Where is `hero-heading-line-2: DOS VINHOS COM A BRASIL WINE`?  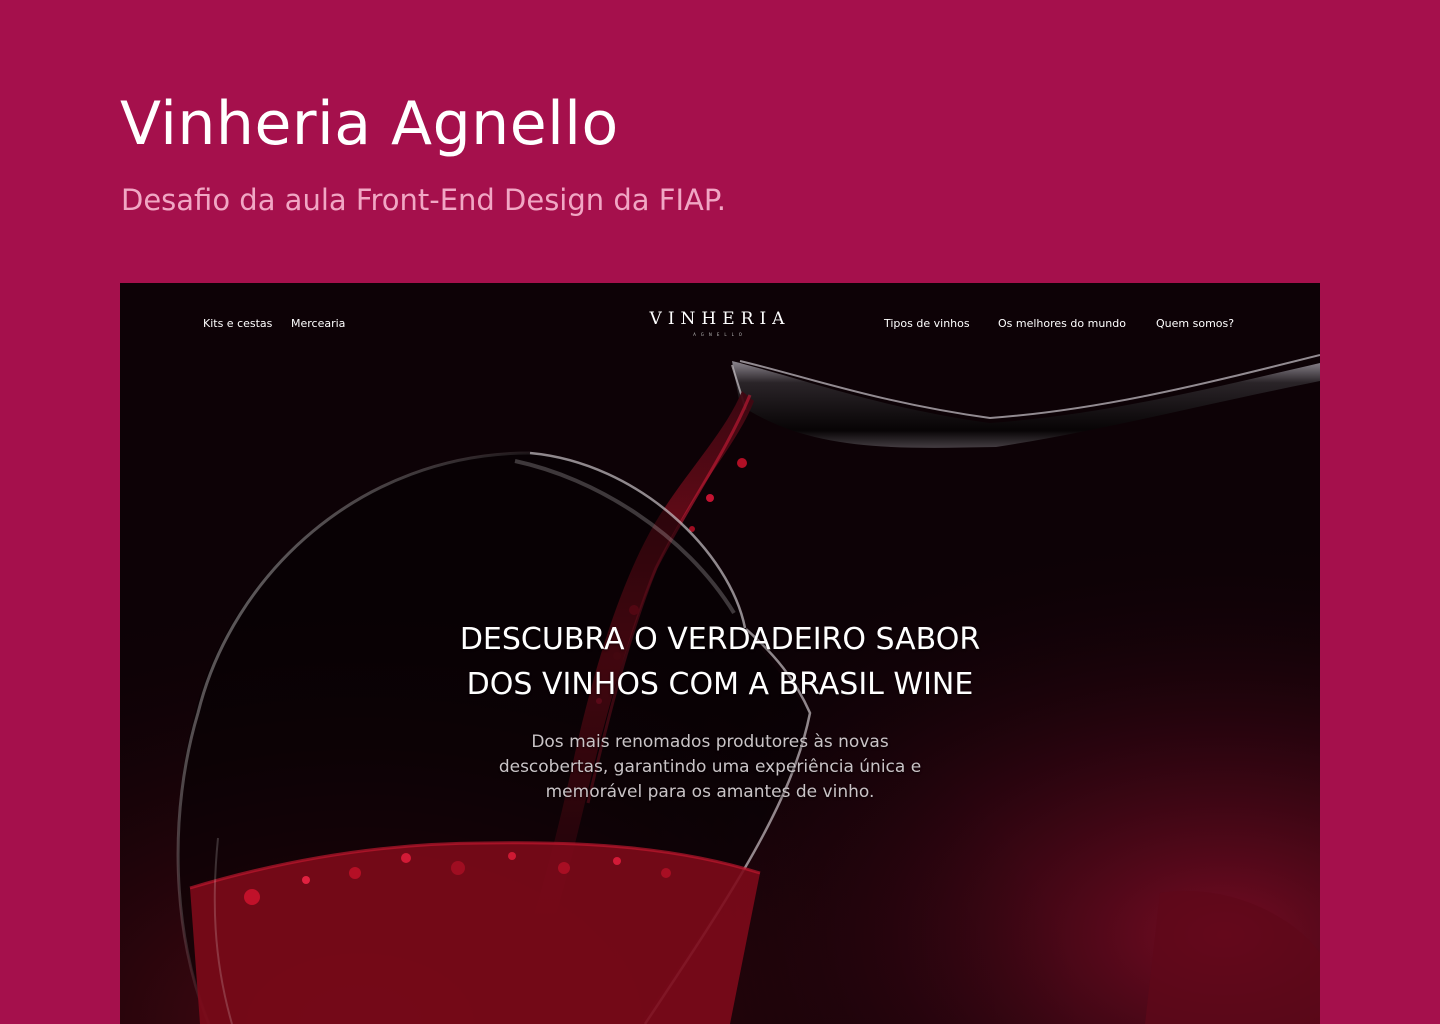 hero-heading-line-2: DOS VINHOS COM A BRASIL WINE is located at coordinates (720, 684).